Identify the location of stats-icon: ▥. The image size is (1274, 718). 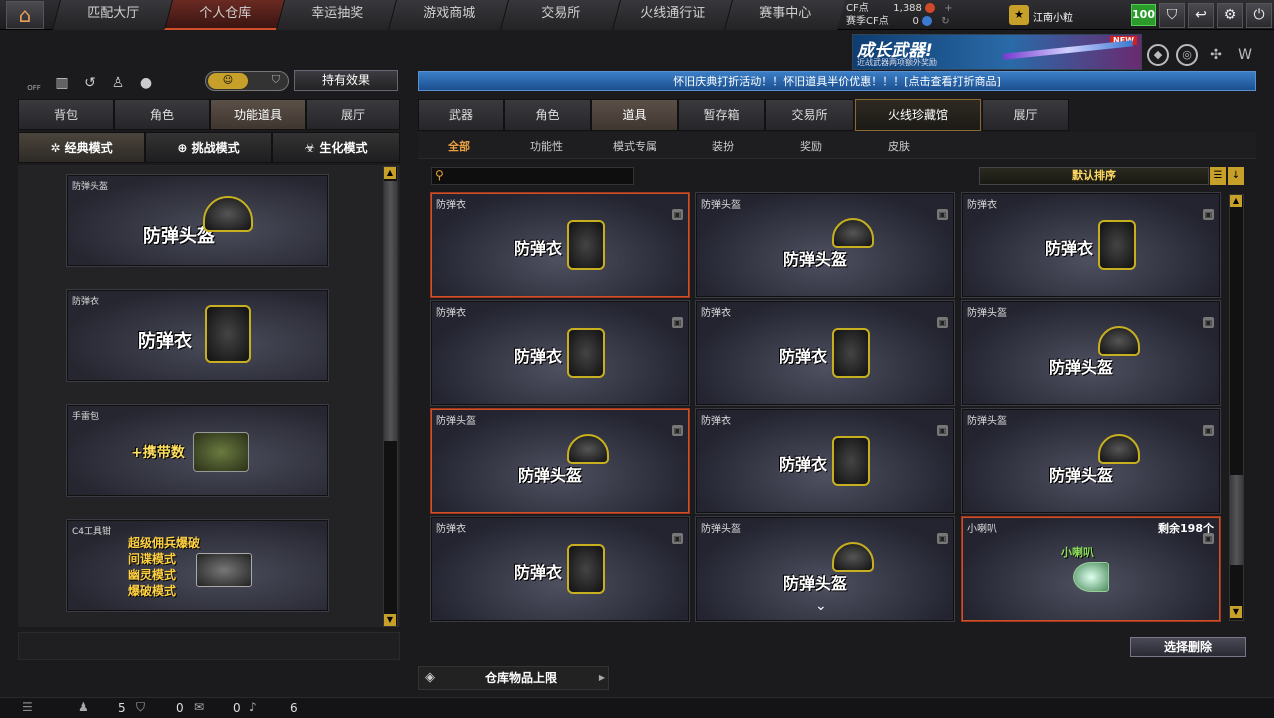
(62, 83).